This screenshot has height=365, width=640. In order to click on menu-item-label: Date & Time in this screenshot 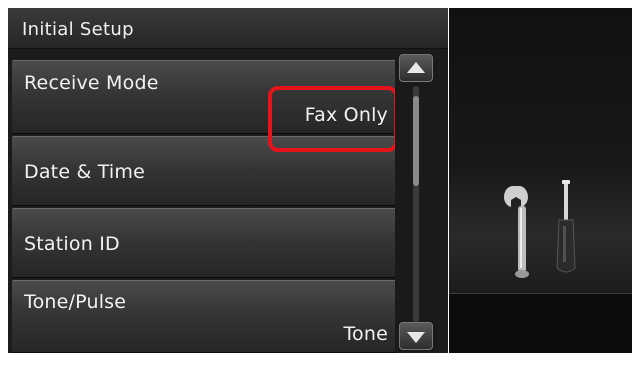, I will do `click(85, 172)`.